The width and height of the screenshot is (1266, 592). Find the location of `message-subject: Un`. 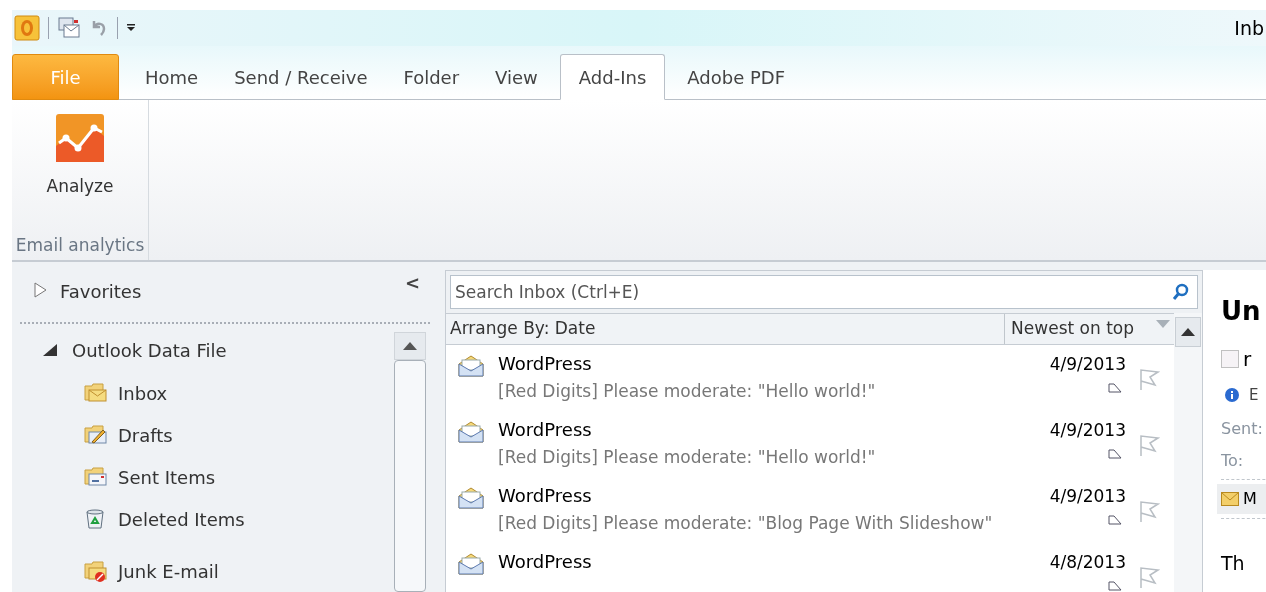

message-subject: Un is located at coordinates (1241, 311).